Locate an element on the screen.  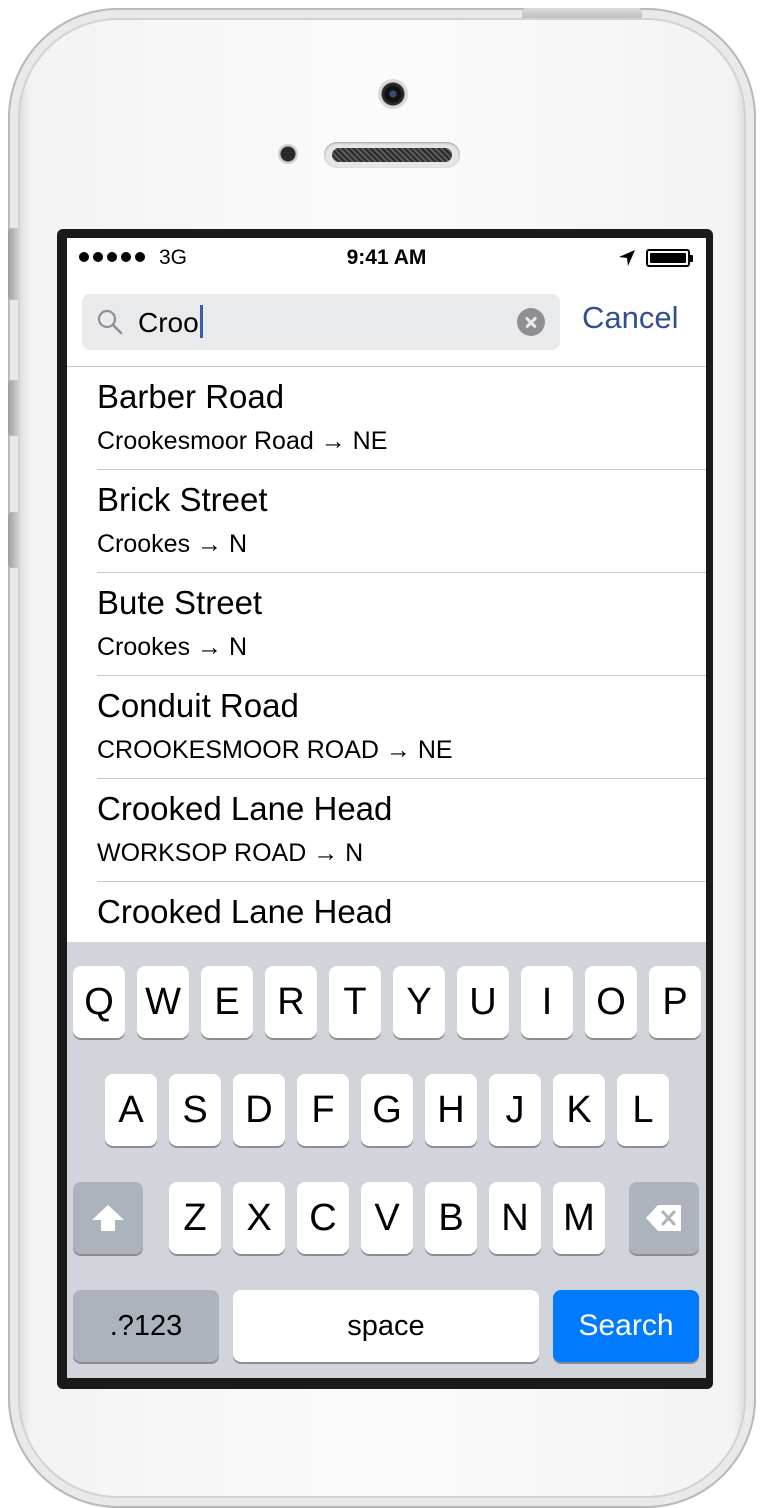
search-bar: Croo Cancel is located at coordinates (386, 324).